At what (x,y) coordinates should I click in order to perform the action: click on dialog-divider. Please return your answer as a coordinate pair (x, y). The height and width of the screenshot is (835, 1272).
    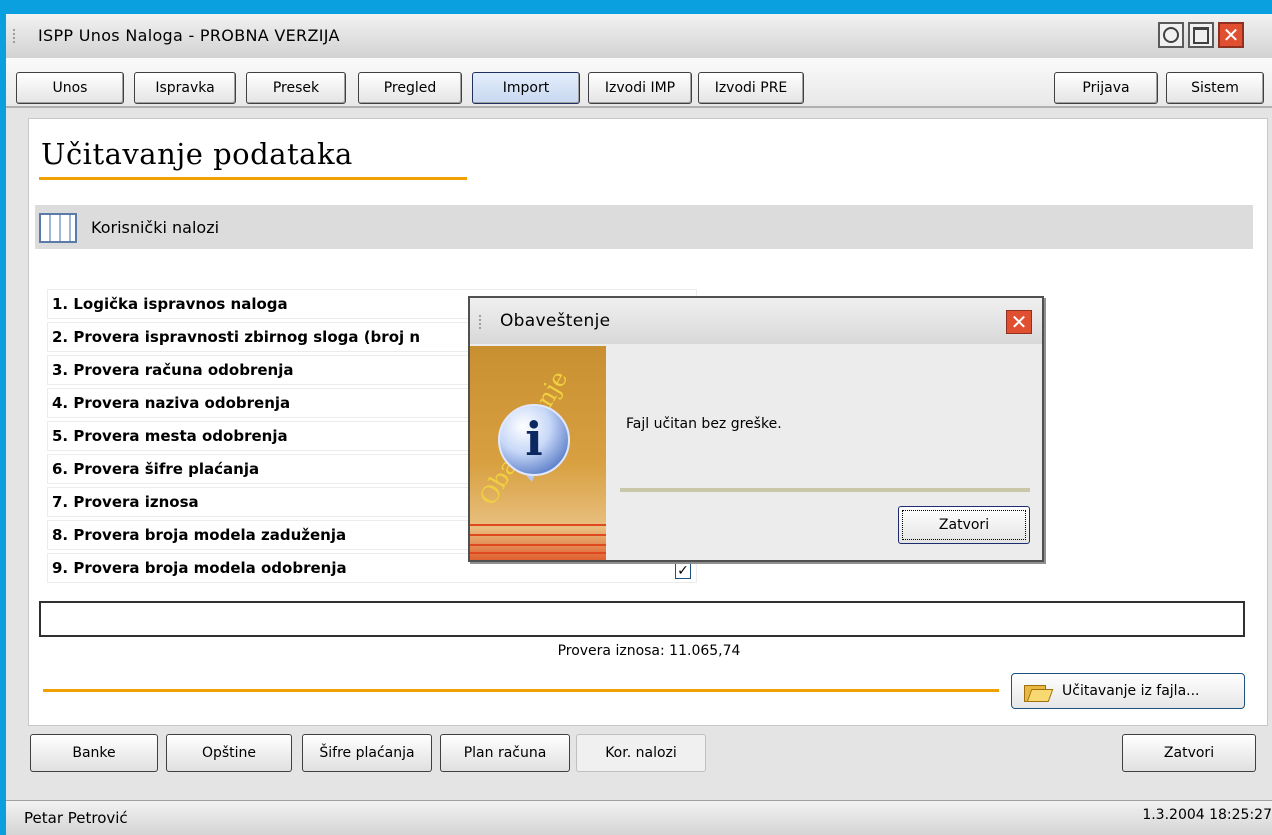
    Looking at the image, I should click on (825, 490).